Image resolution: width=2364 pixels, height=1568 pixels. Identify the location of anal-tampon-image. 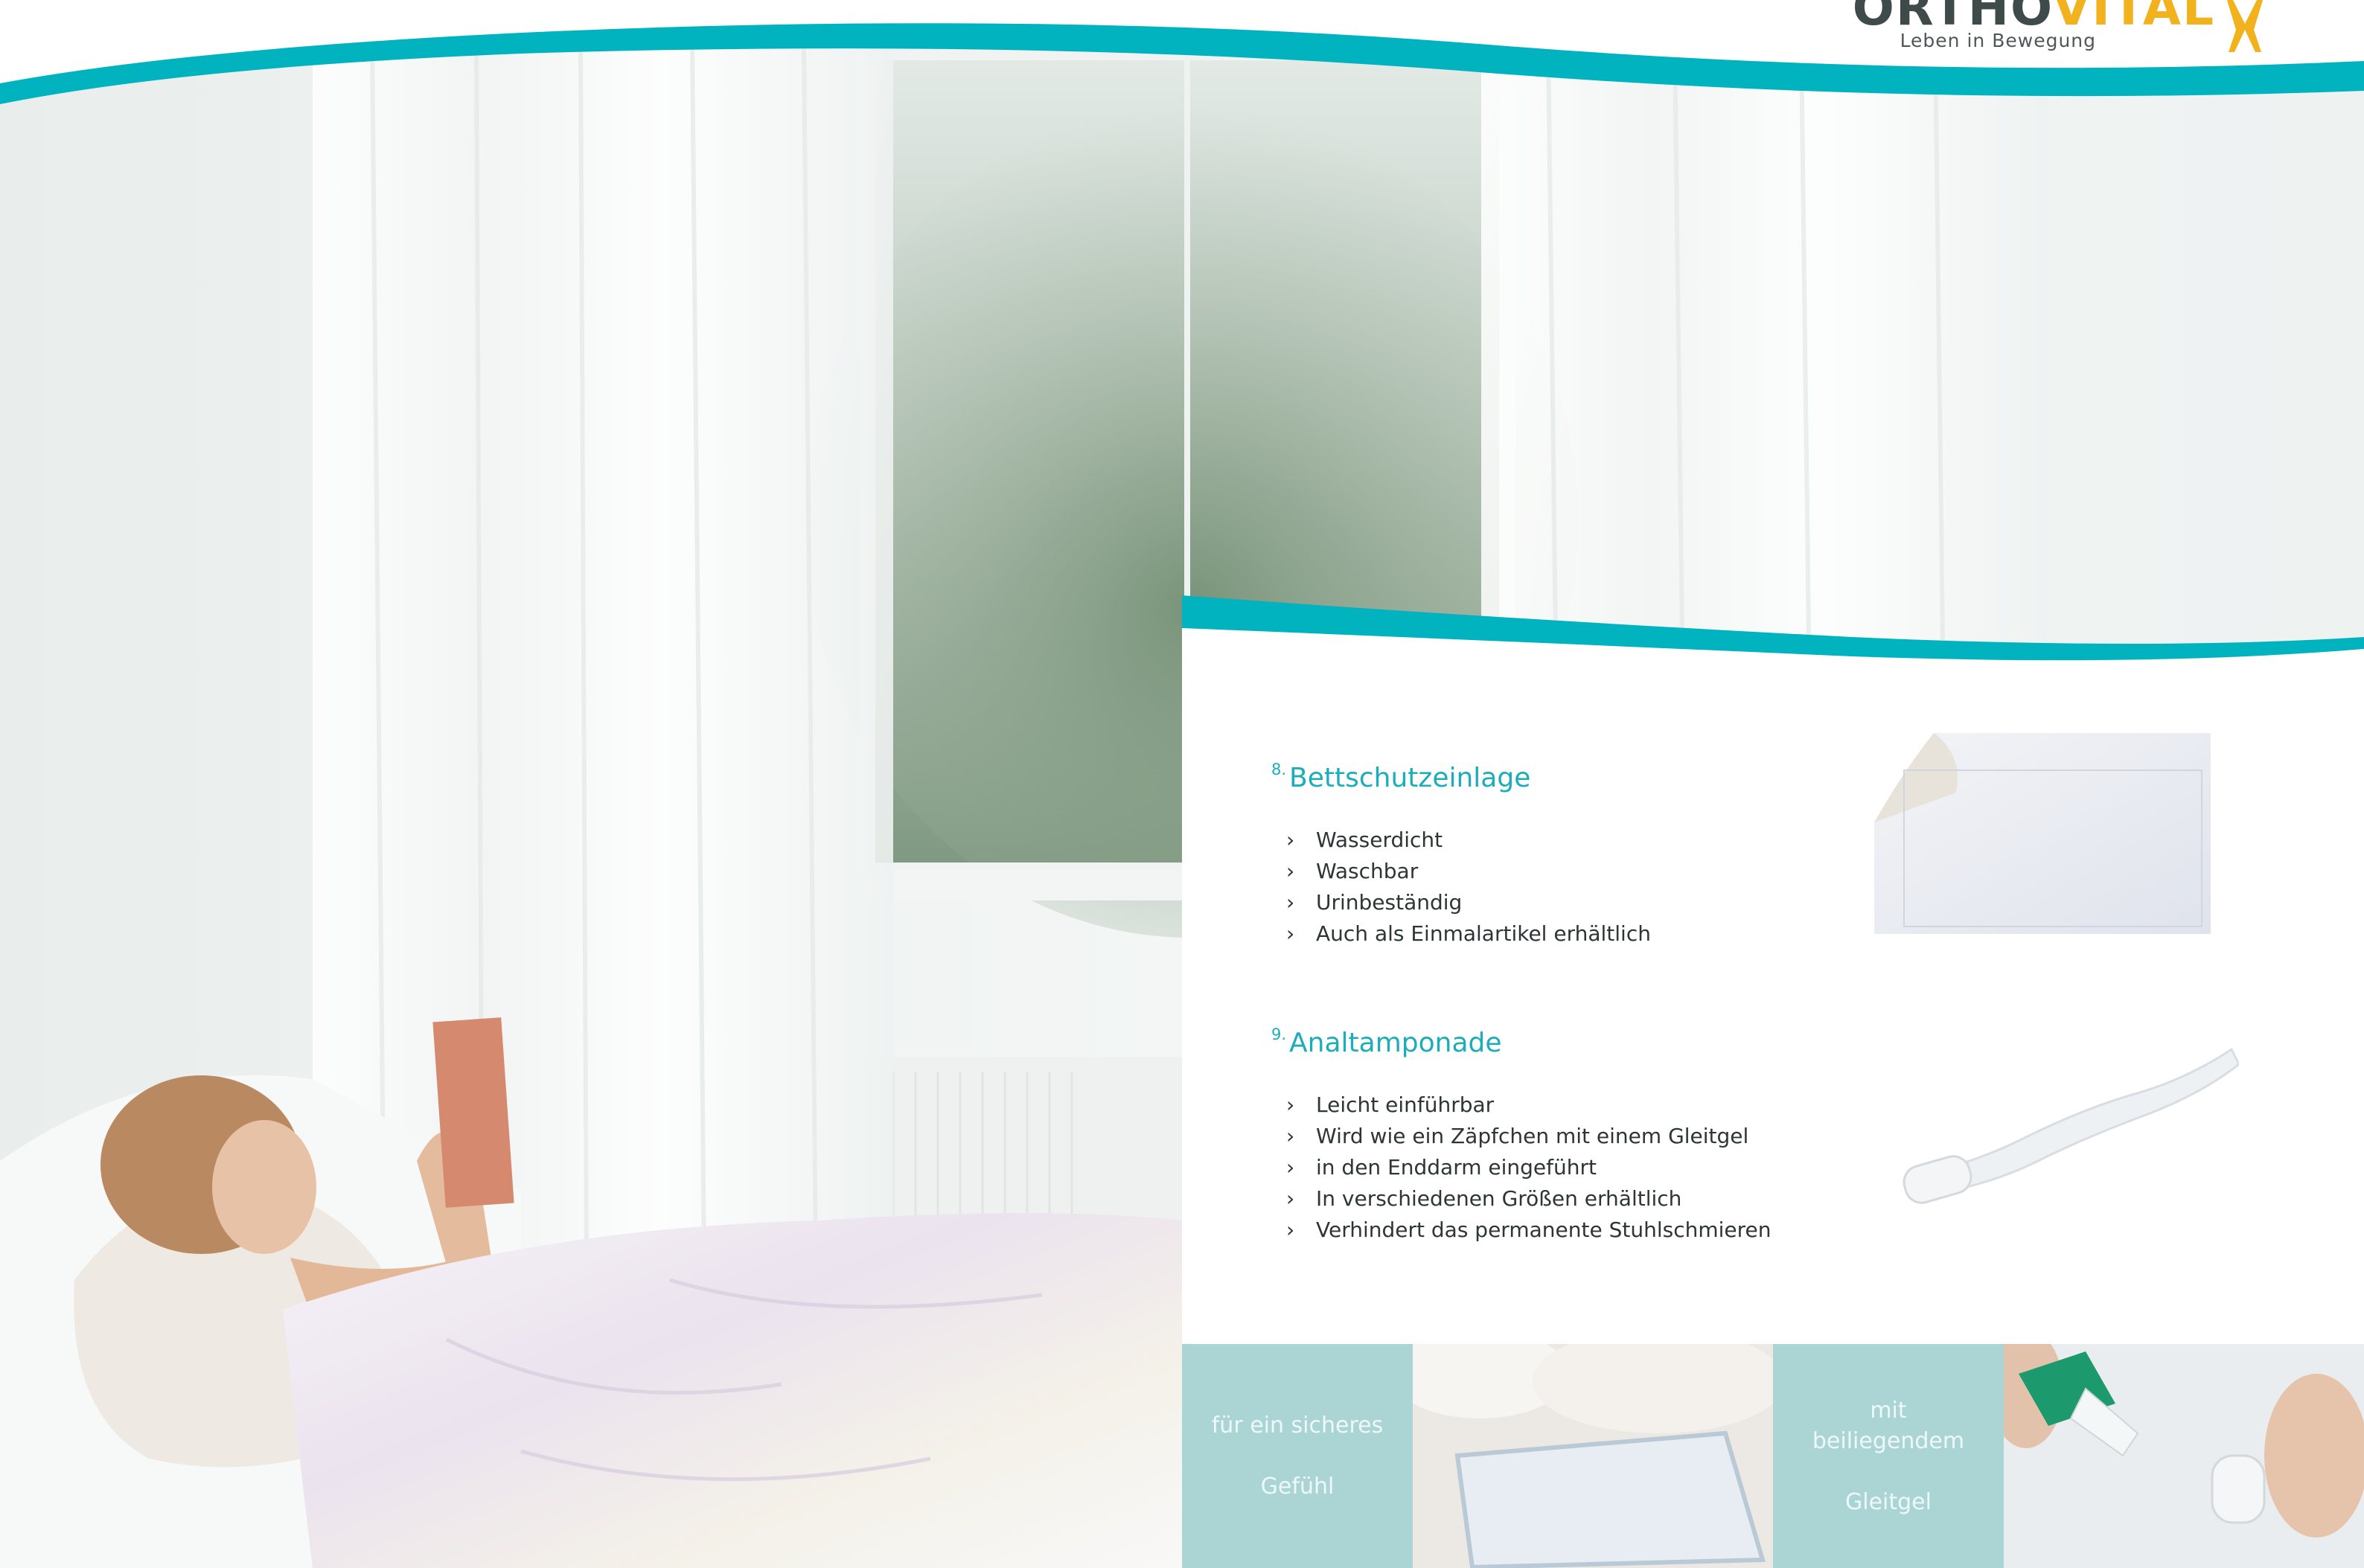
(2071, 1125).